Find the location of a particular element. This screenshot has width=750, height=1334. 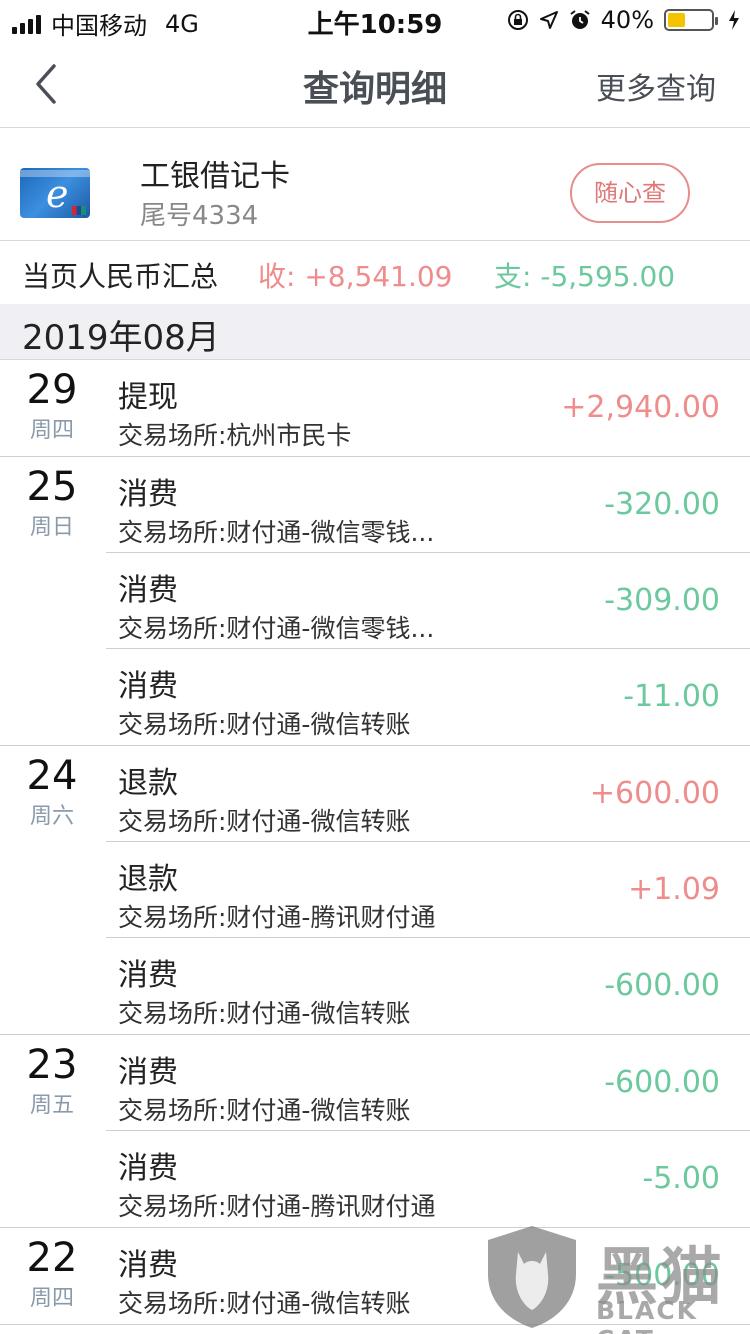

transaction-row: 消费交易场所:财付通-腾讯财付通 -5.00 is located at coordinates (428, 1179).